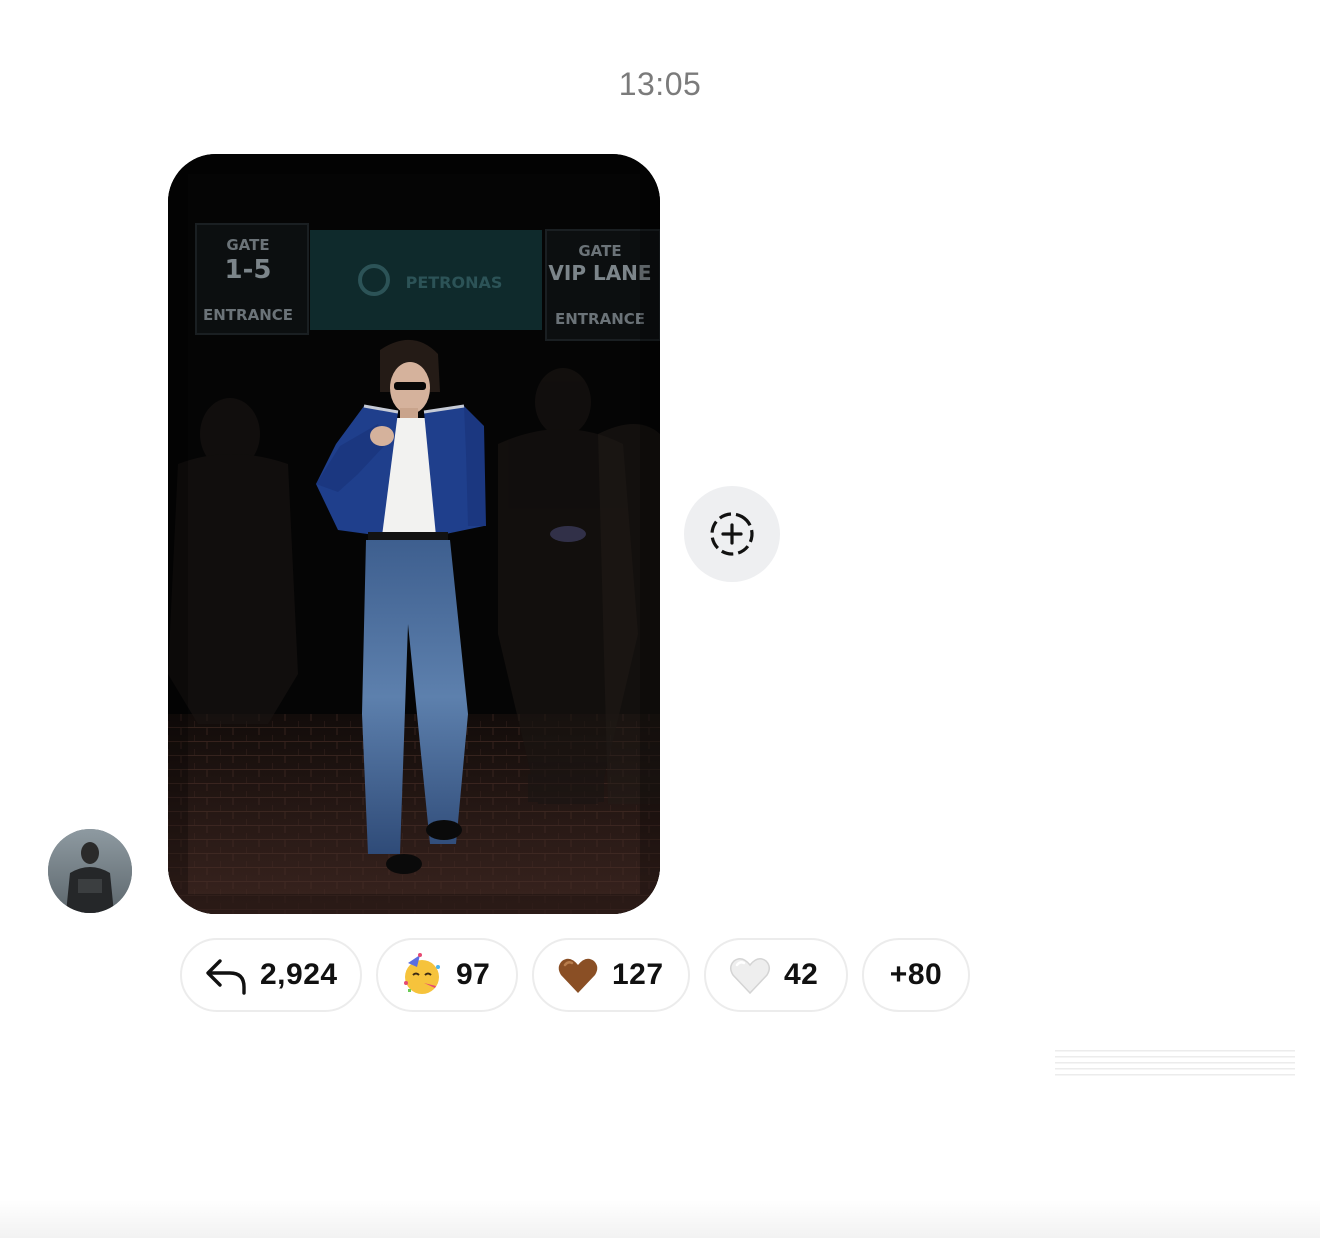 The image size is (1320, 1238). What do you see at coordinates (1175, 1065) in the screenshot?
I see `watermark` at bounding box center [1175, 1065].